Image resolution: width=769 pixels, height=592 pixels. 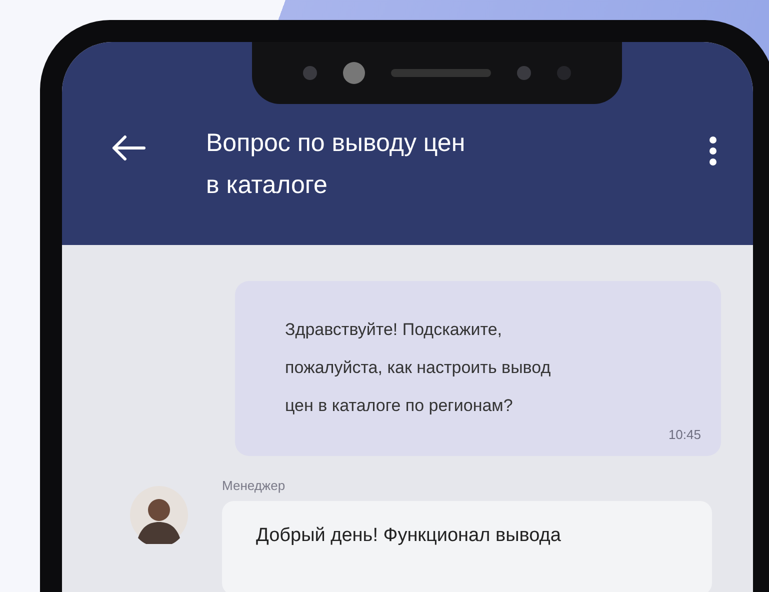 What do you see at coordinates (159, 515) in the screenshot?
I see `avatar-icon` at bounding box center [159, 515].